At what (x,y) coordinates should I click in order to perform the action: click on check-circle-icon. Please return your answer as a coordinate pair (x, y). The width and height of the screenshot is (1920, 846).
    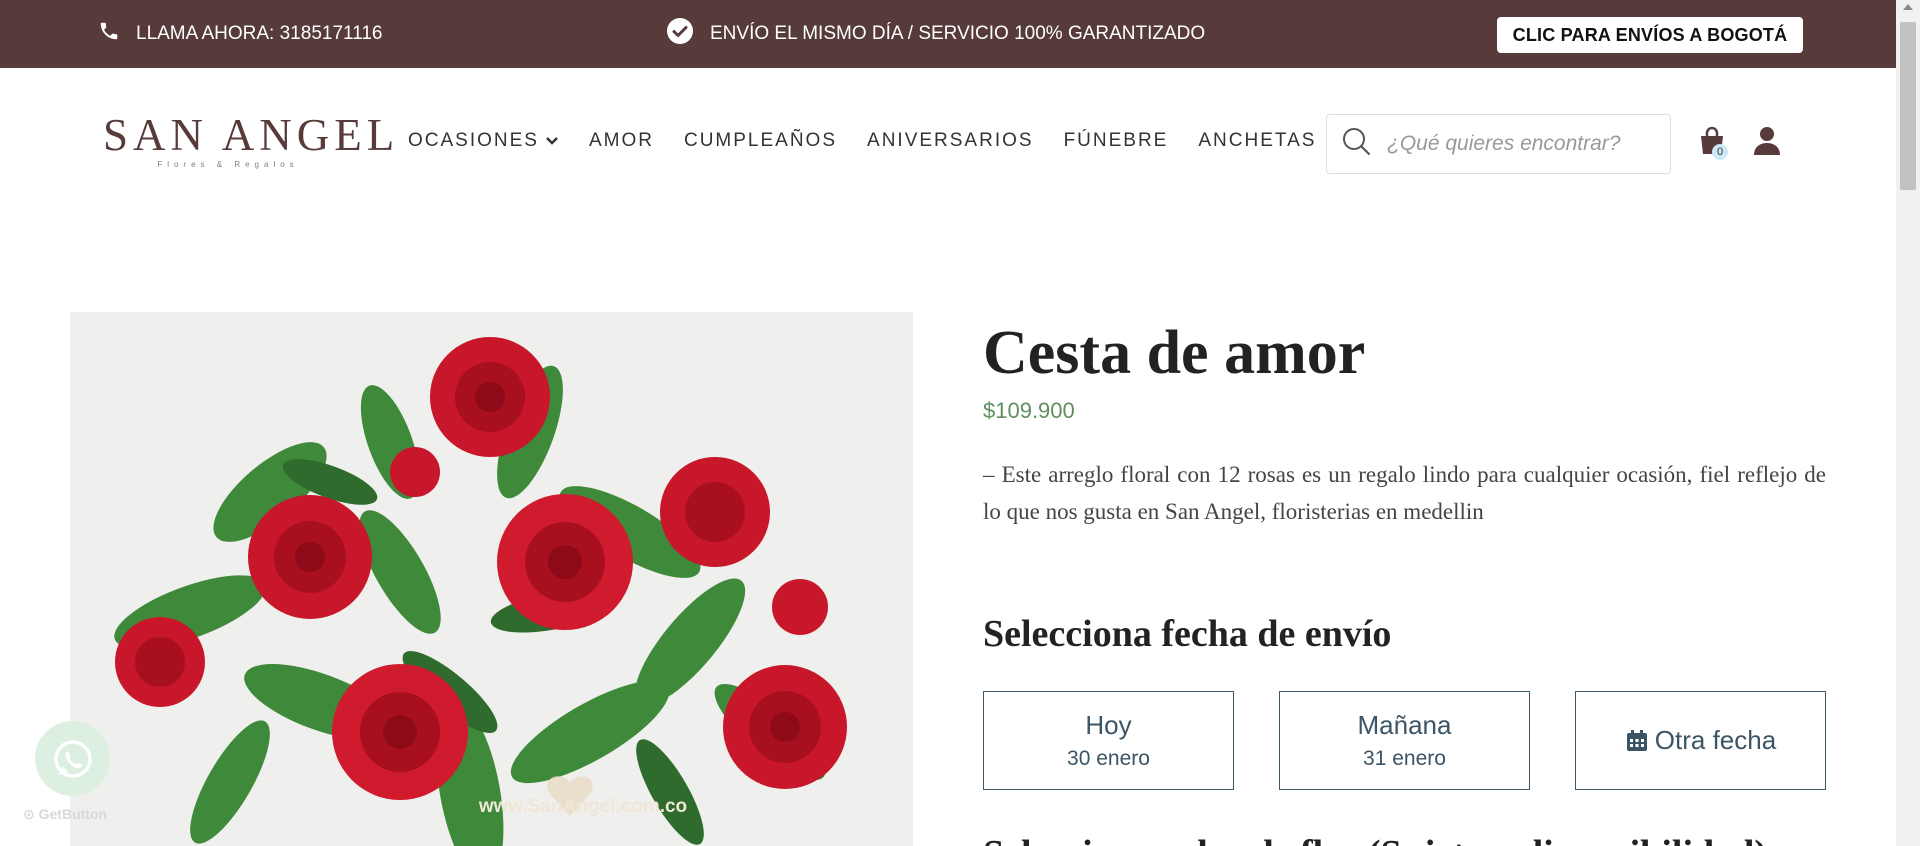
    Looking at the image, I should click on (680, 34).